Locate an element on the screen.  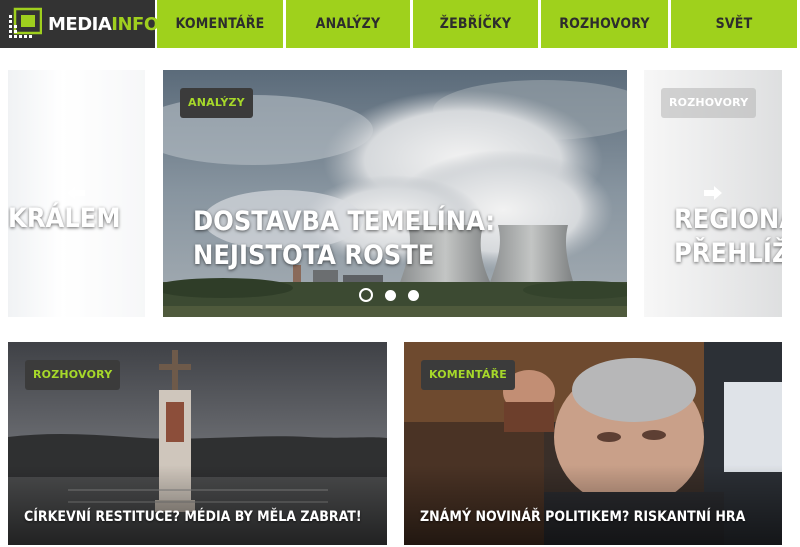
logo-text-main: MEDIA is located at coordinates (80, 24).